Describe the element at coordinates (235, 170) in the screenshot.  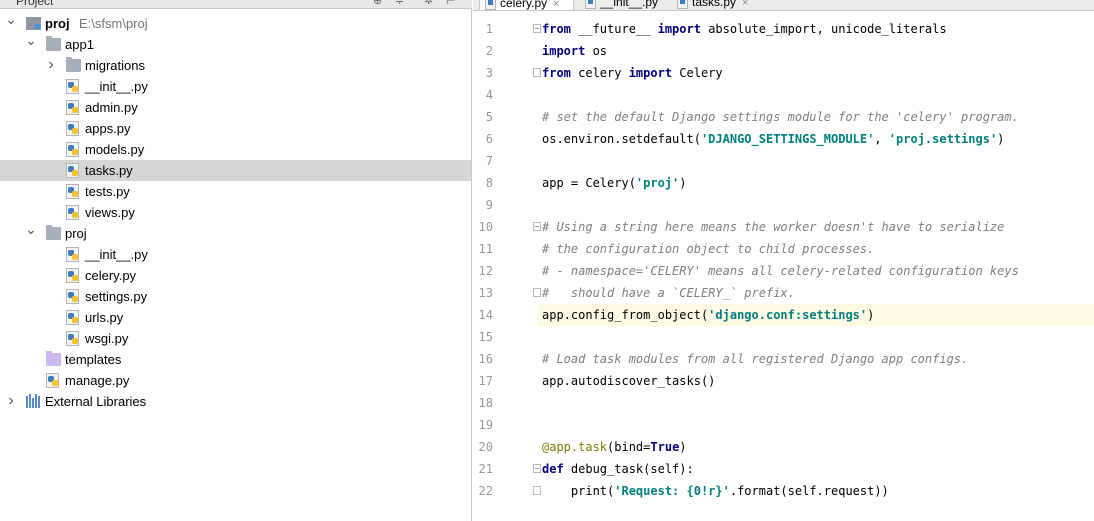
I see `tree-item-tasks-py: tasks.py` at that location.